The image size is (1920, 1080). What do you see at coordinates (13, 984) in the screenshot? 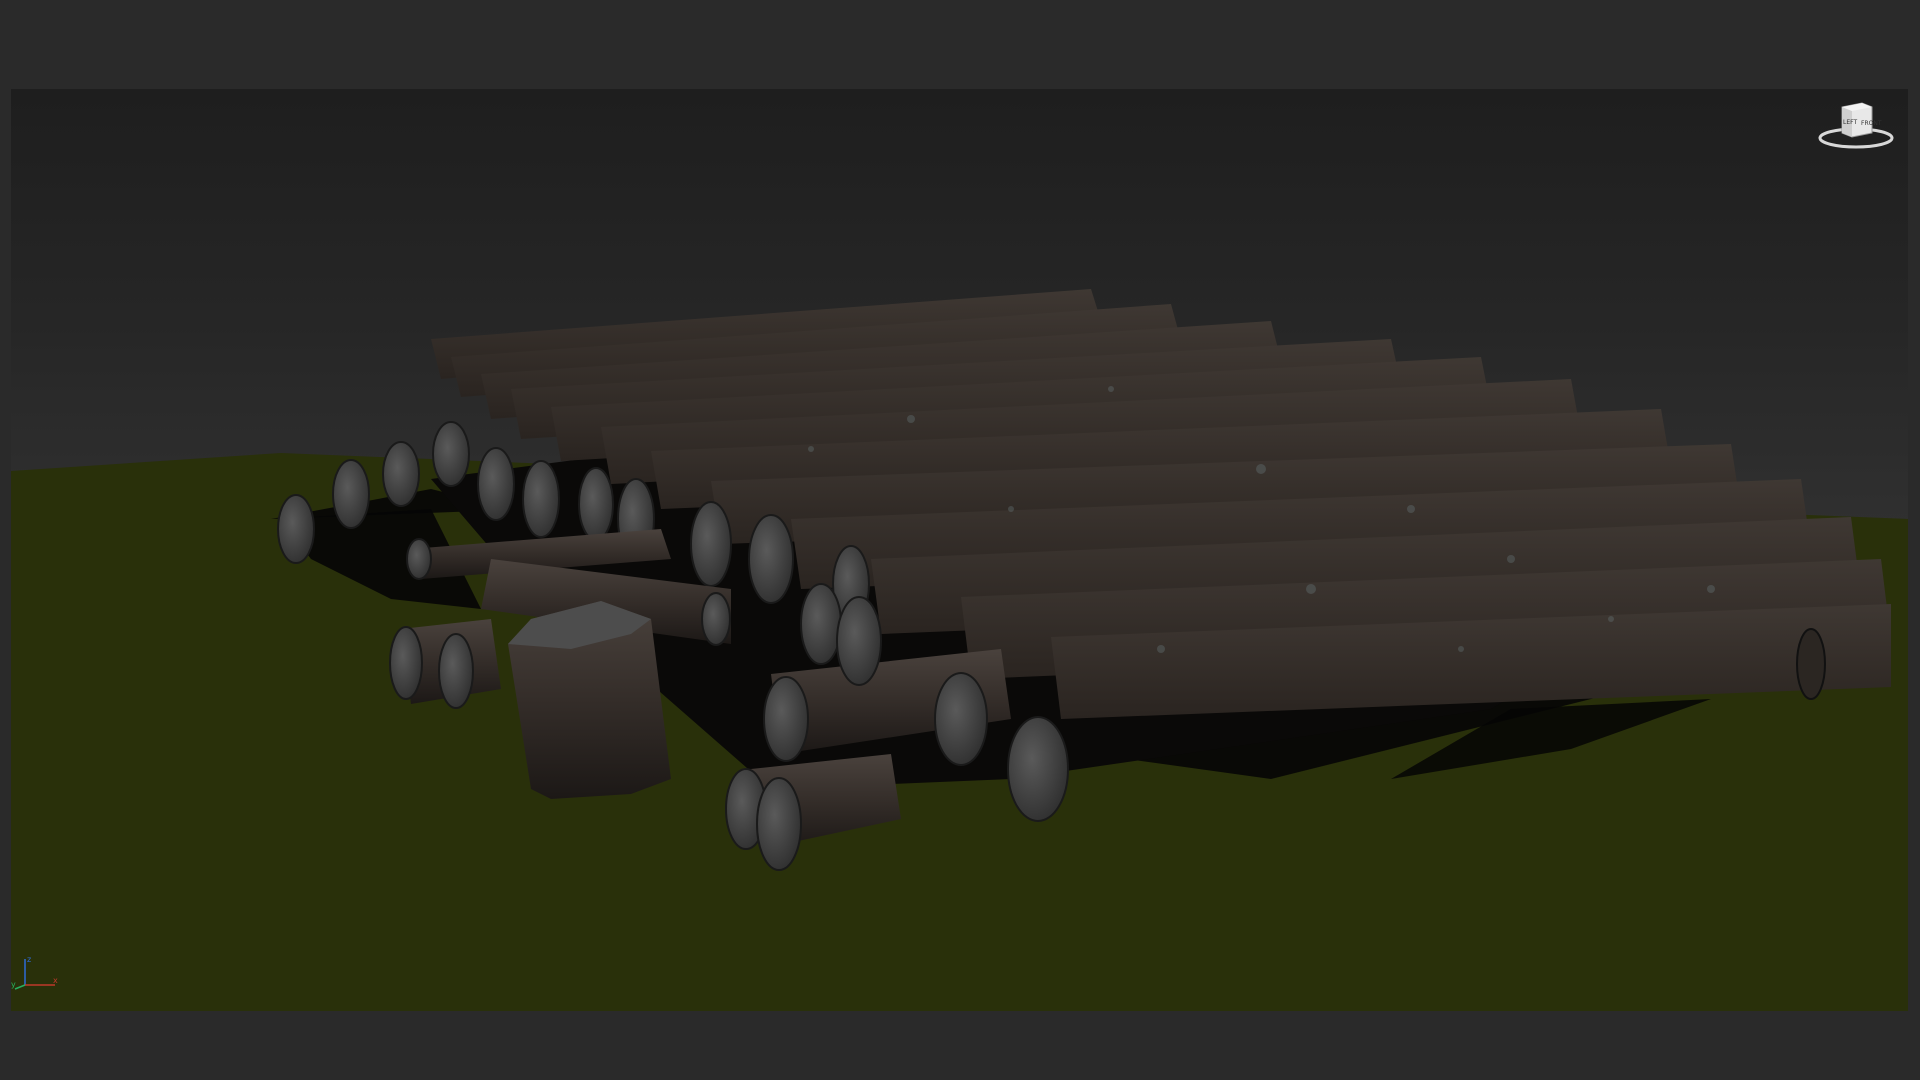
I see `axis-y-label: y` at bounding box center [13, 984].